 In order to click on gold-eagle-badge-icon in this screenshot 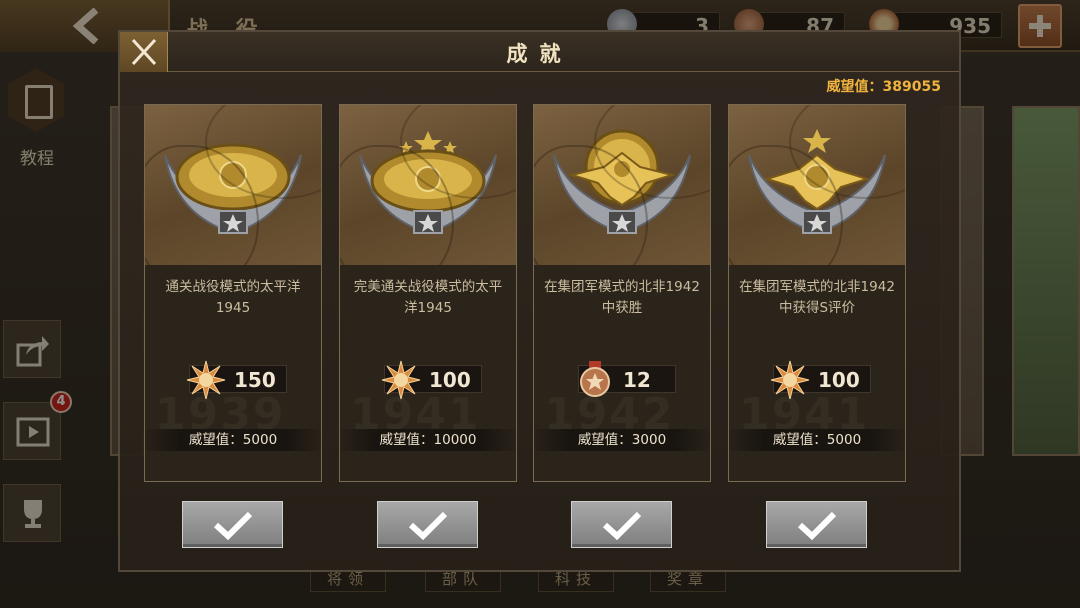, I will do `click(622, 182)`.